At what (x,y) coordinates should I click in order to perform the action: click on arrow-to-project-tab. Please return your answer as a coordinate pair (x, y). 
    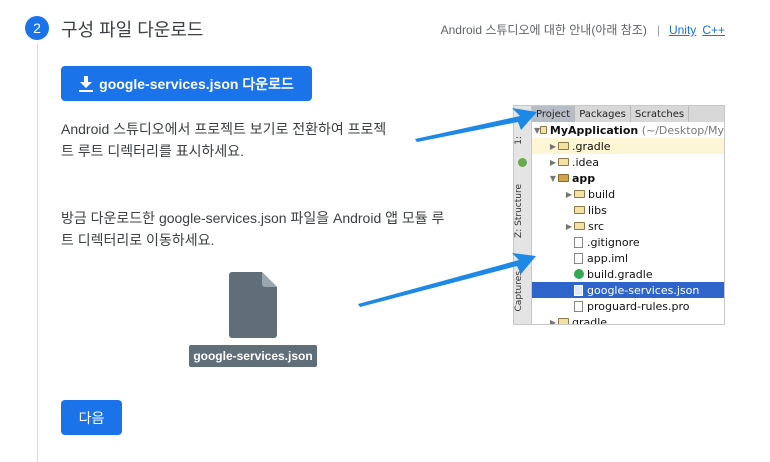
    Looking at the image, I should click on (476, 125).